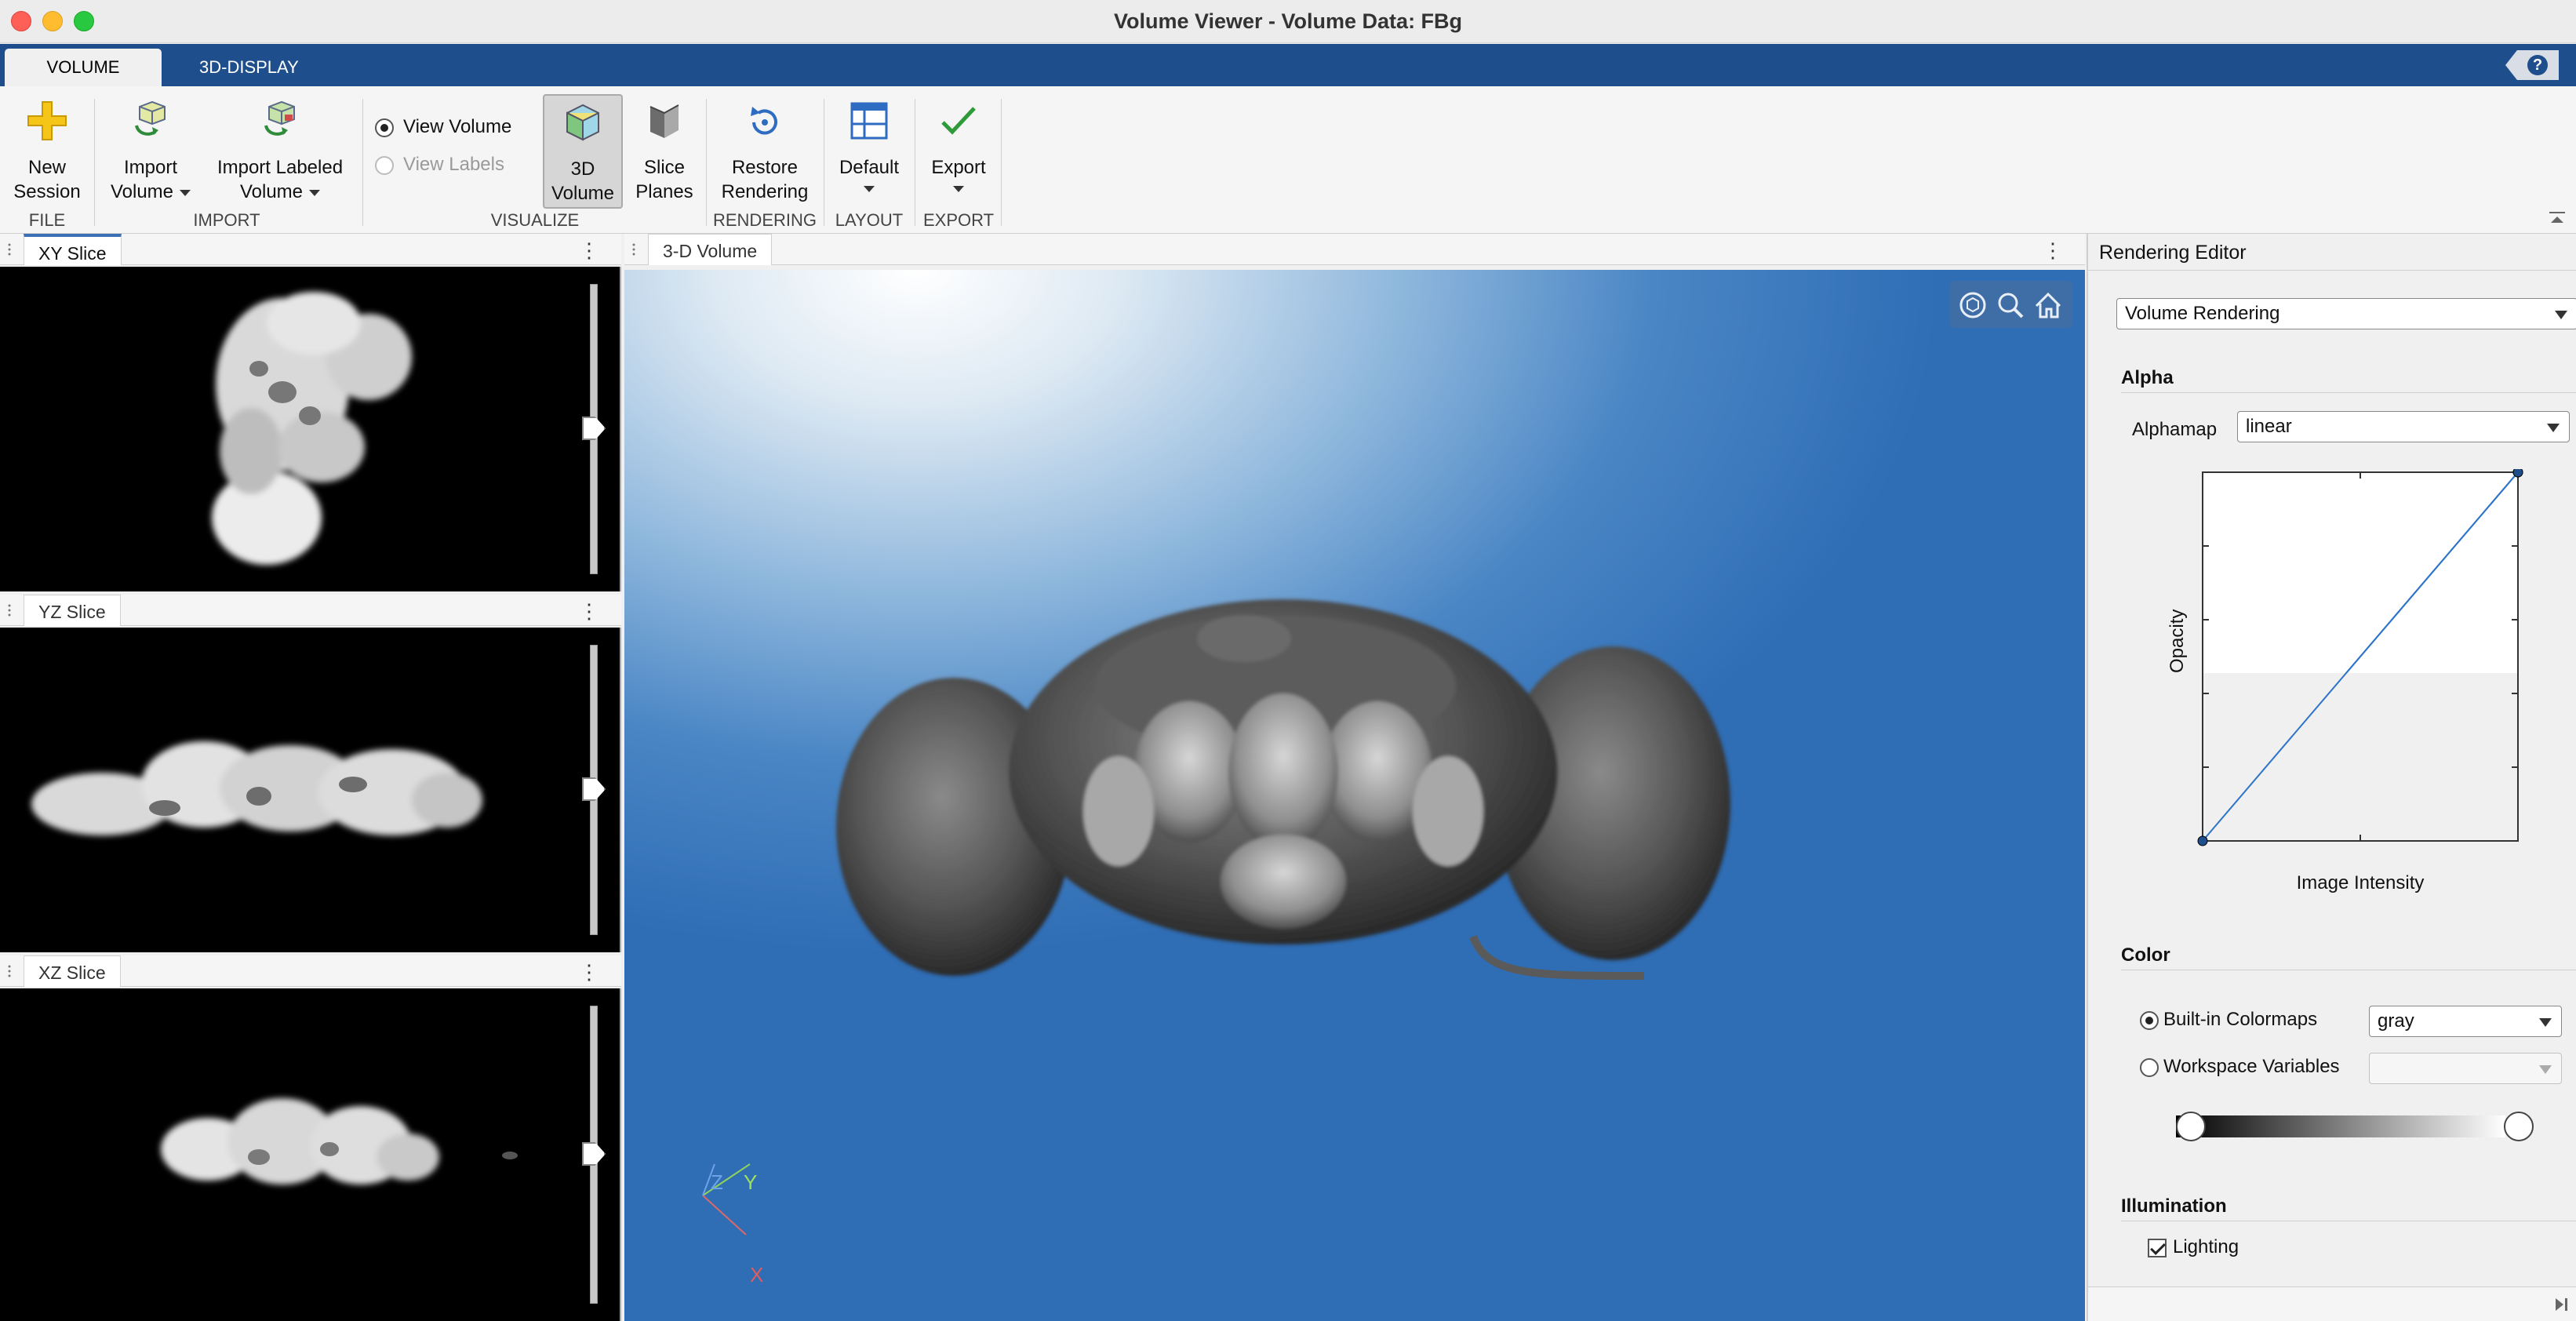 This screenshot has height=1321, width=2576. Describe the element at coordinates (2145, 955) in the screenshot. I see `color-section-title: Color` at that location.